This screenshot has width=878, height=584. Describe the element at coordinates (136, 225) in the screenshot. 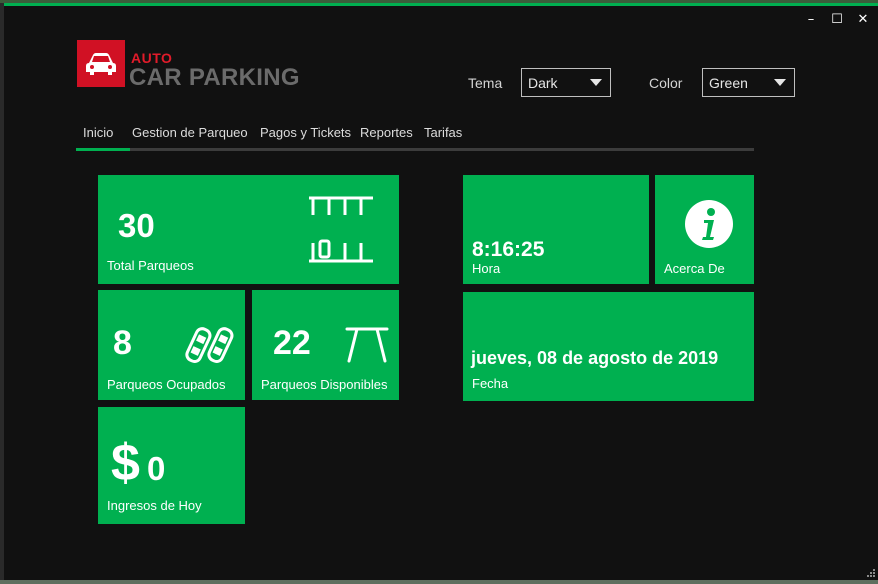

I see `total-parqueos-value: 30` at that location.